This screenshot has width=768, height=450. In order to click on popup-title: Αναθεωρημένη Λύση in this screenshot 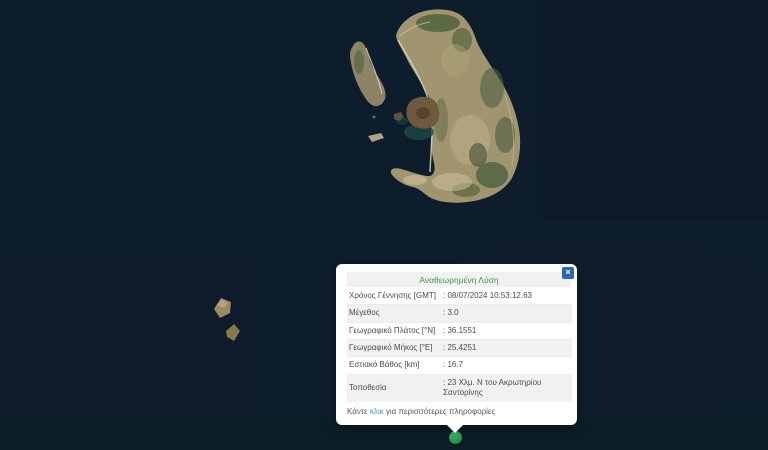, I will do `click(459, 279)`.